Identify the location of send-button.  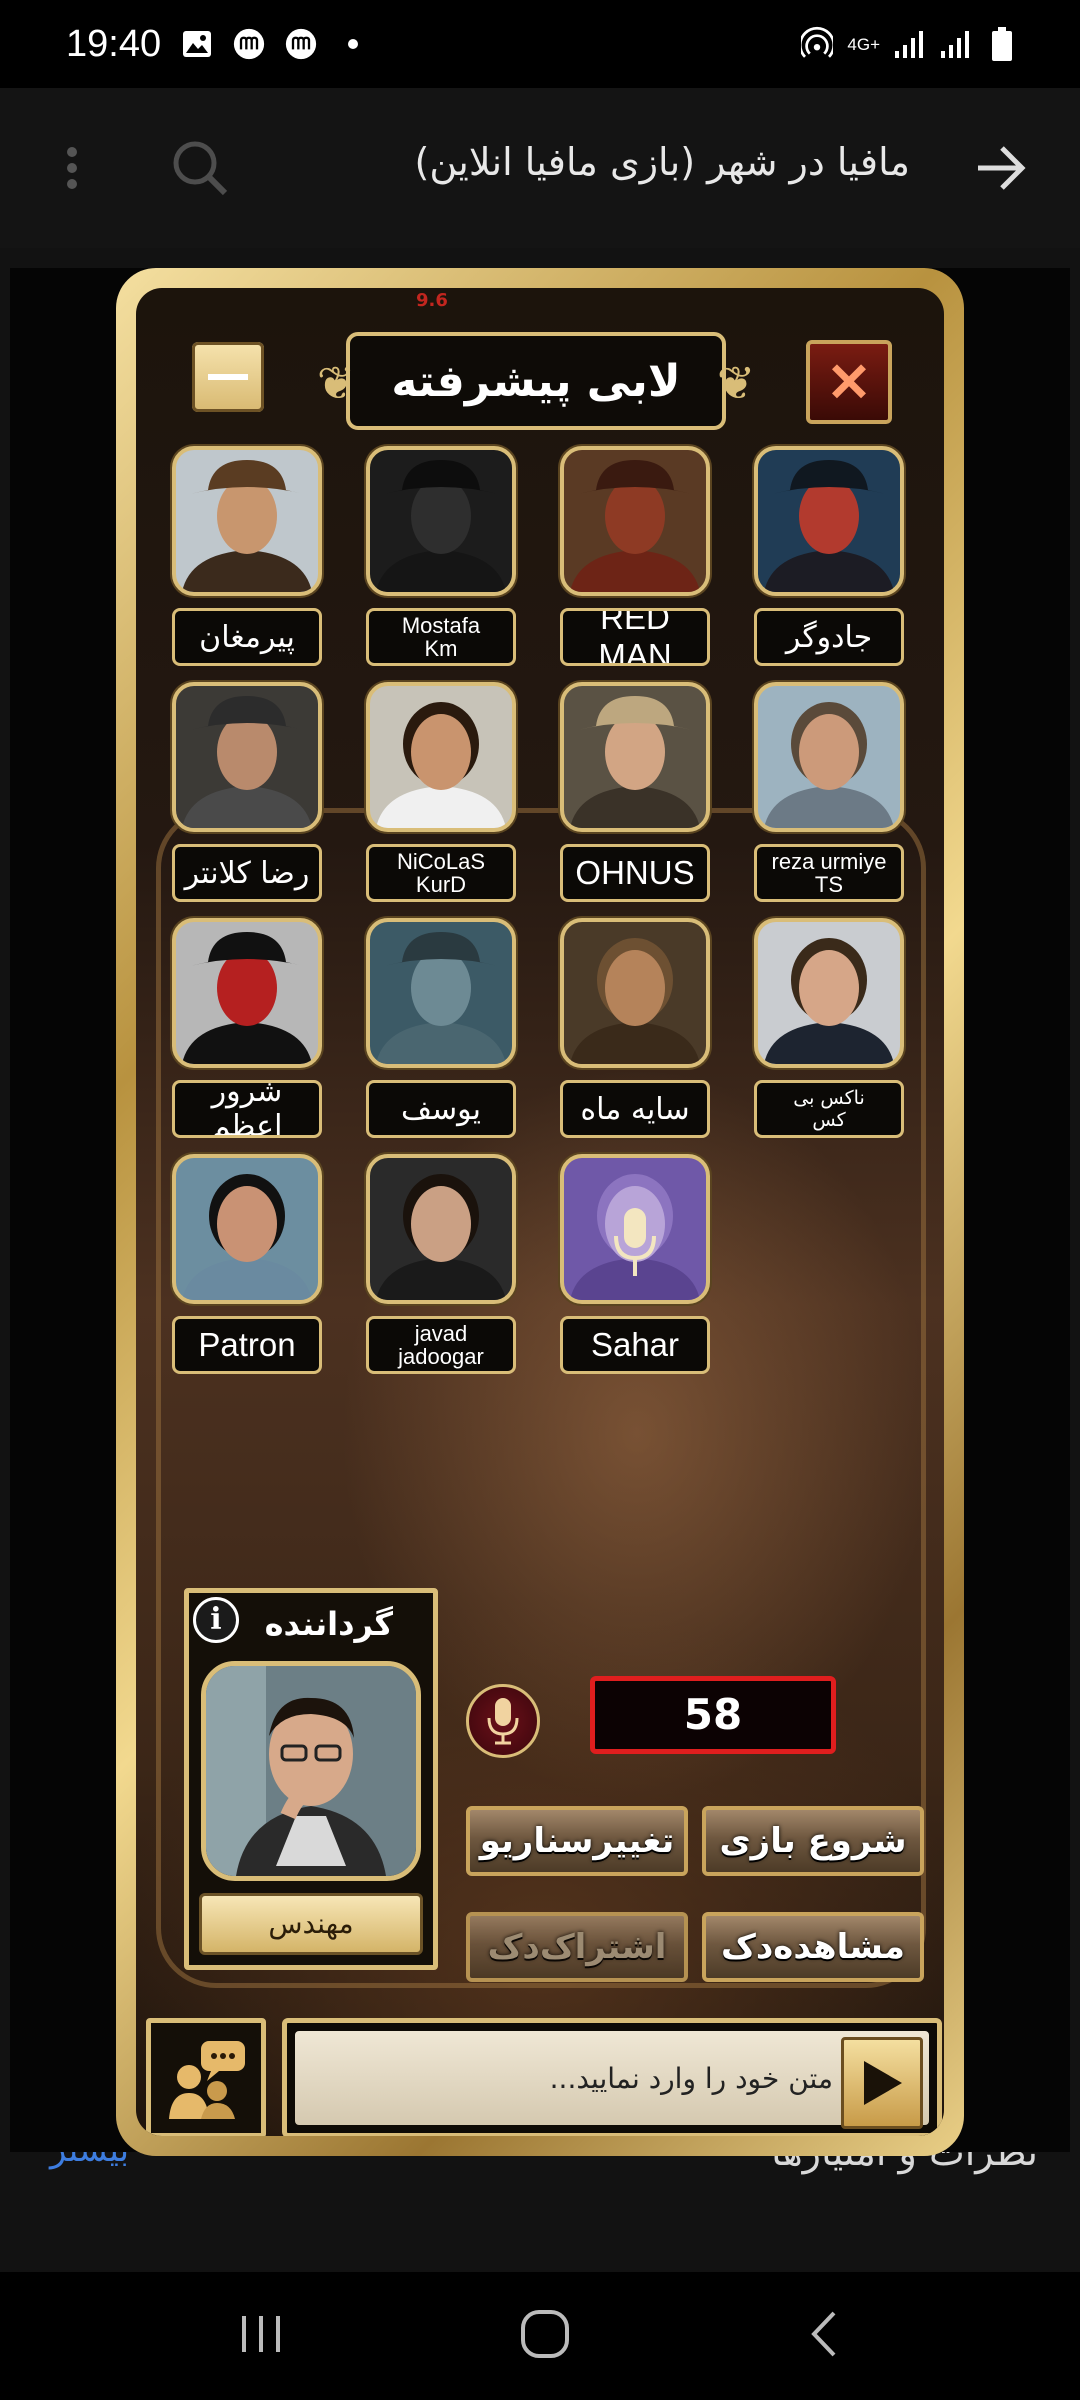
(882, 2083).